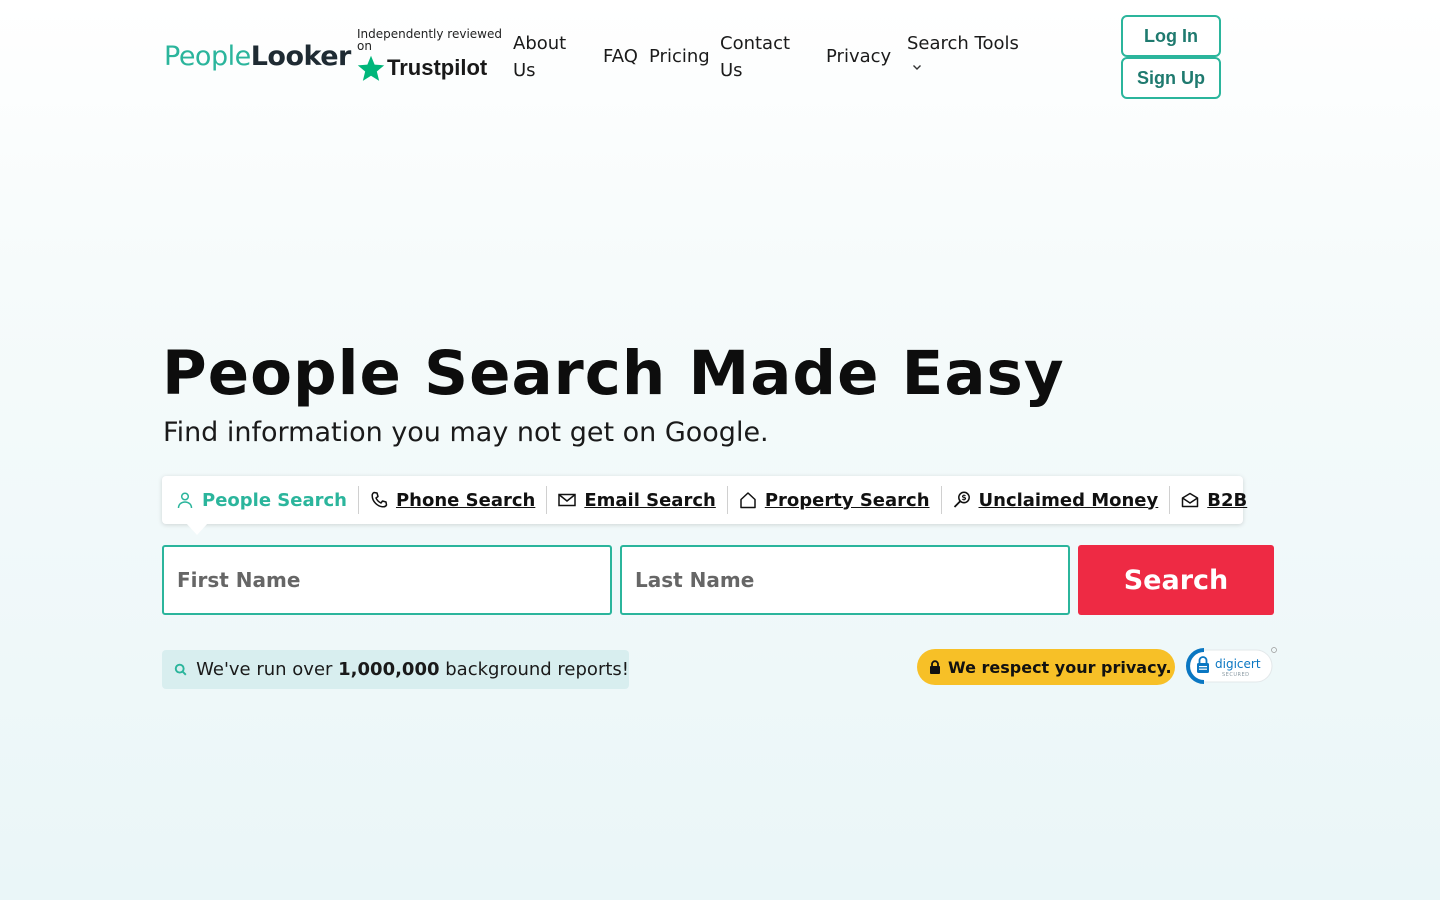  I want to click on logo-text-looker: Looker, so click(301, 56).